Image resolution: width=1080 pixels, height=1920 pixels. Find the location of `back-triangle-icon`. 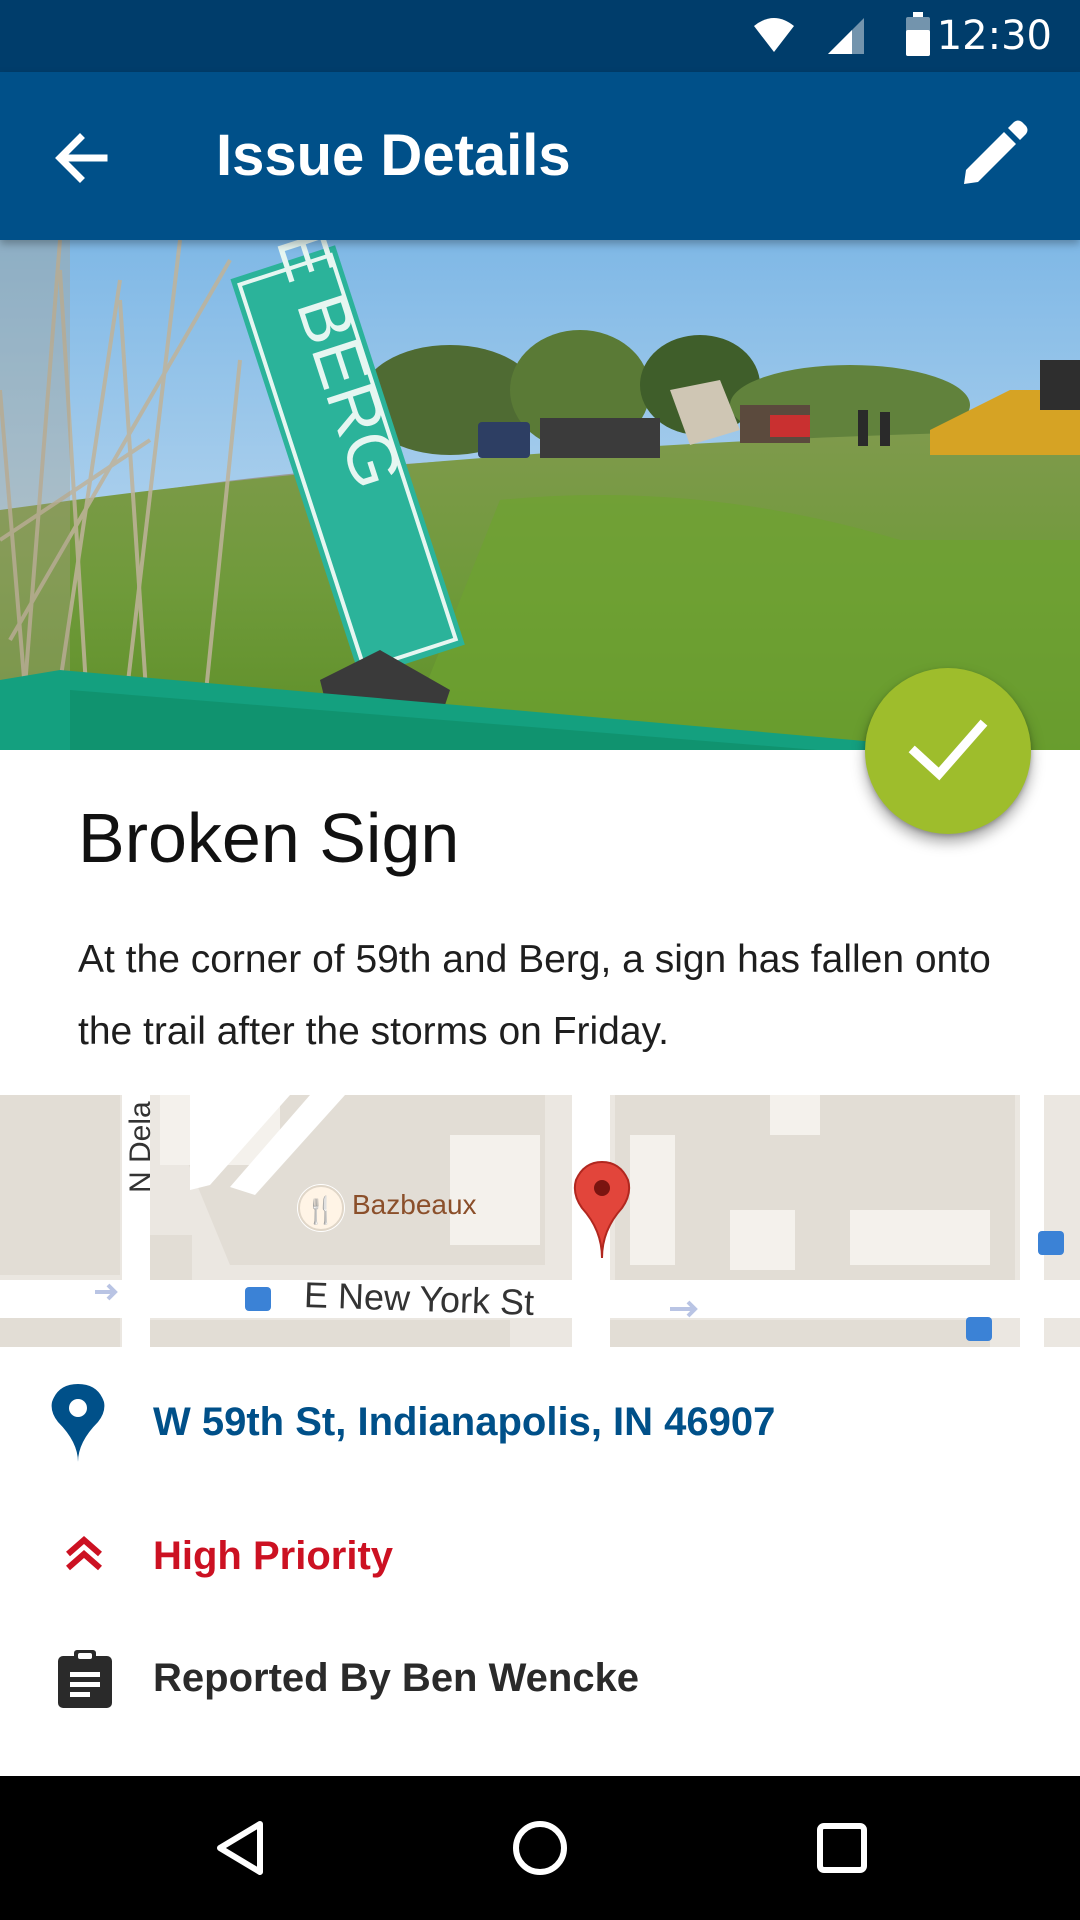

back-triangle-icon is located at coordinates (240, 1848).